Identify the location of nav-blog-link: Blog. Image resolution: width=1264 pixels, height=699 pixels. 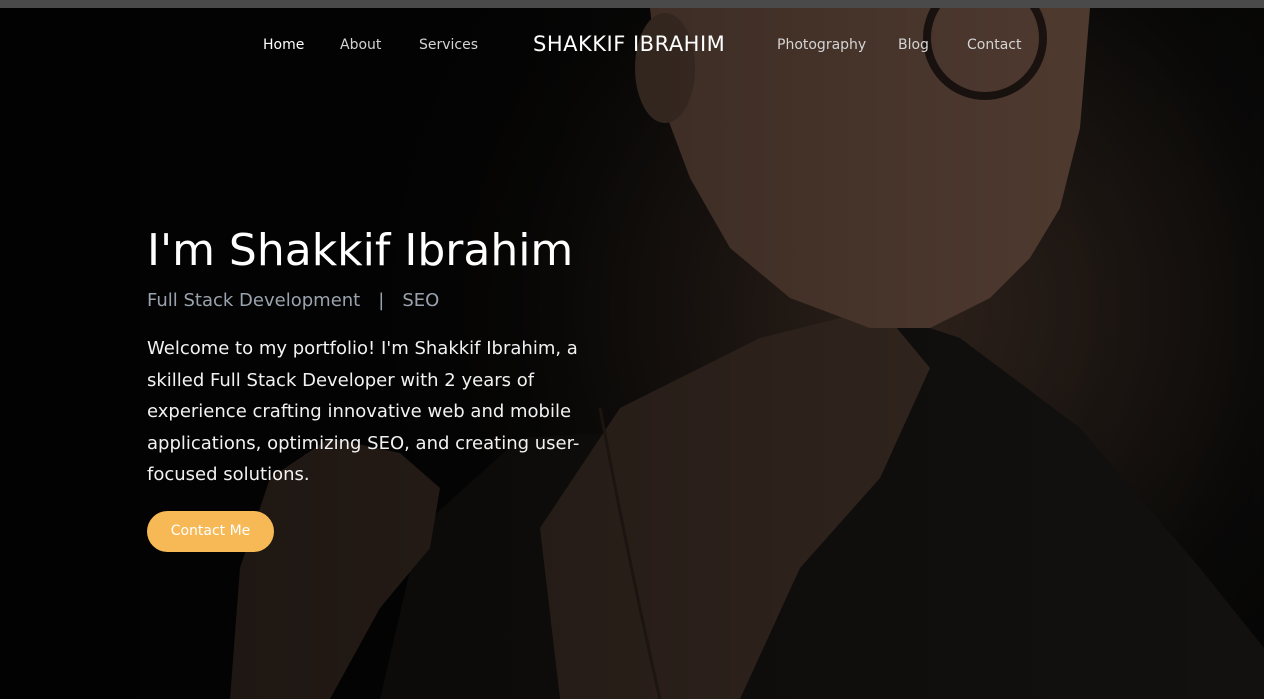
(913, 45).